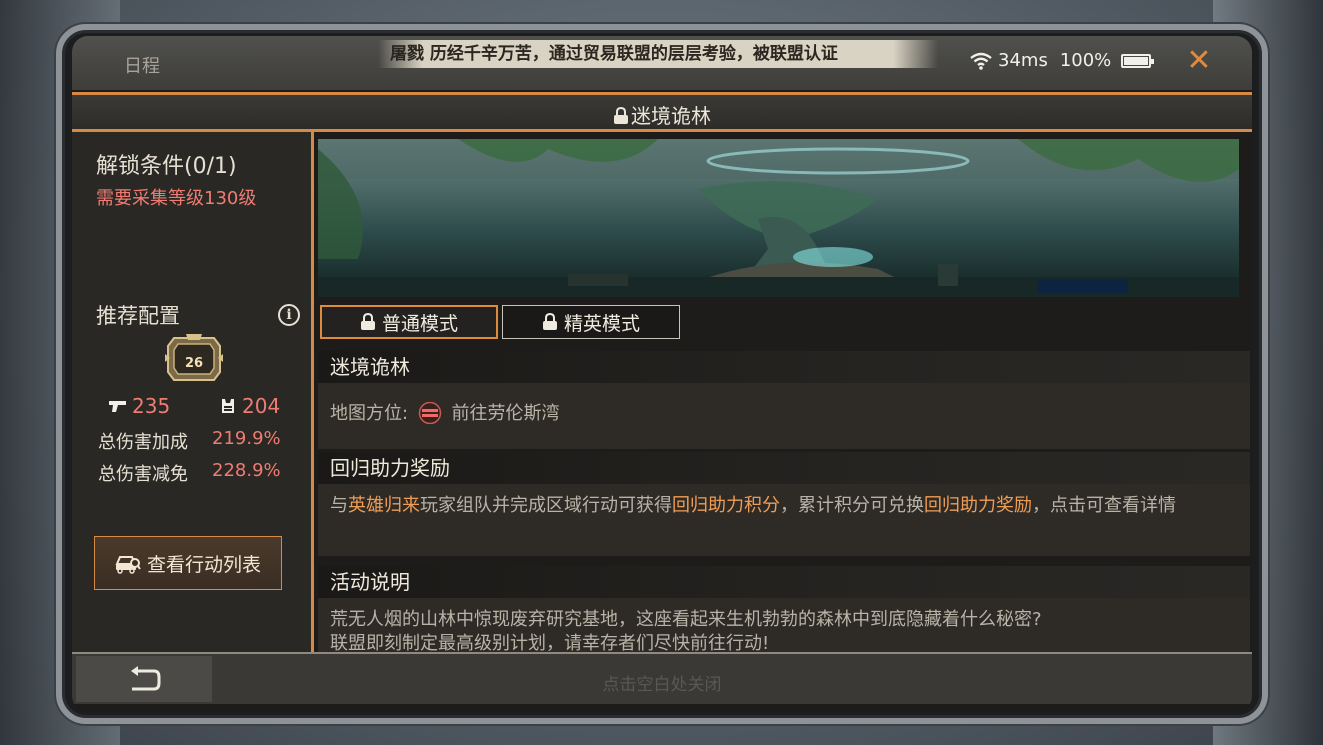  I want to click on close-icon: ✕, so click(1199, 61).